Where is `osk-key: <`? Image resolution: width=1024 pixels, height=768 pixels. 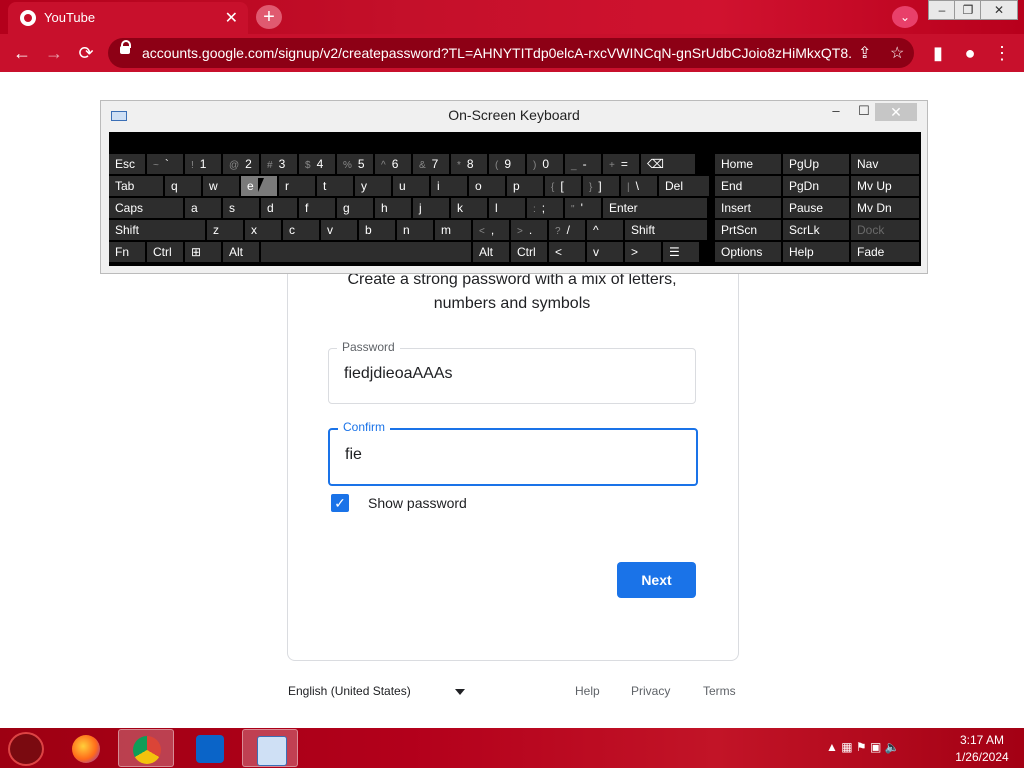
osk-key: < is located at coordinates (567, 252).